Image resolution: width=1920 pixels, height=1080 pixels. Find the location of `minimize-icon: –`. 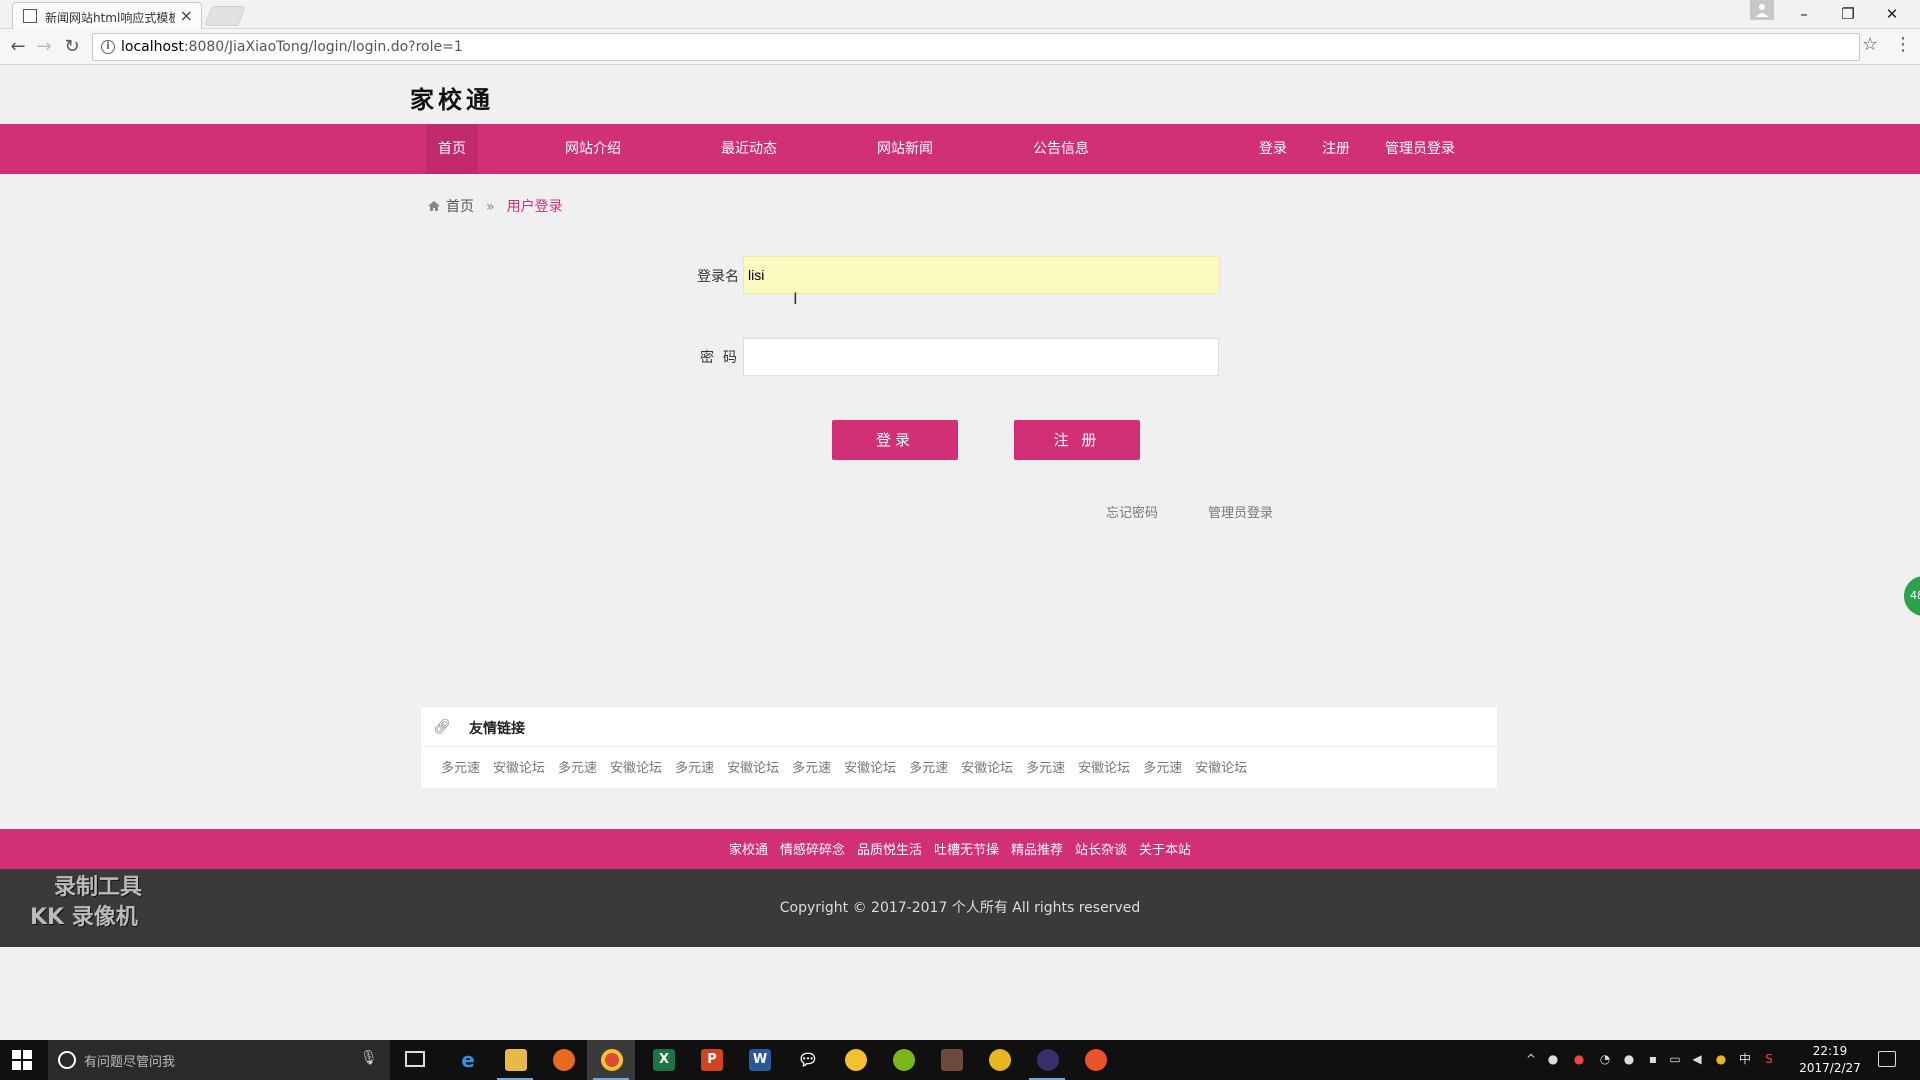

minimize-icon: – is located at coordinates (1804, 14).